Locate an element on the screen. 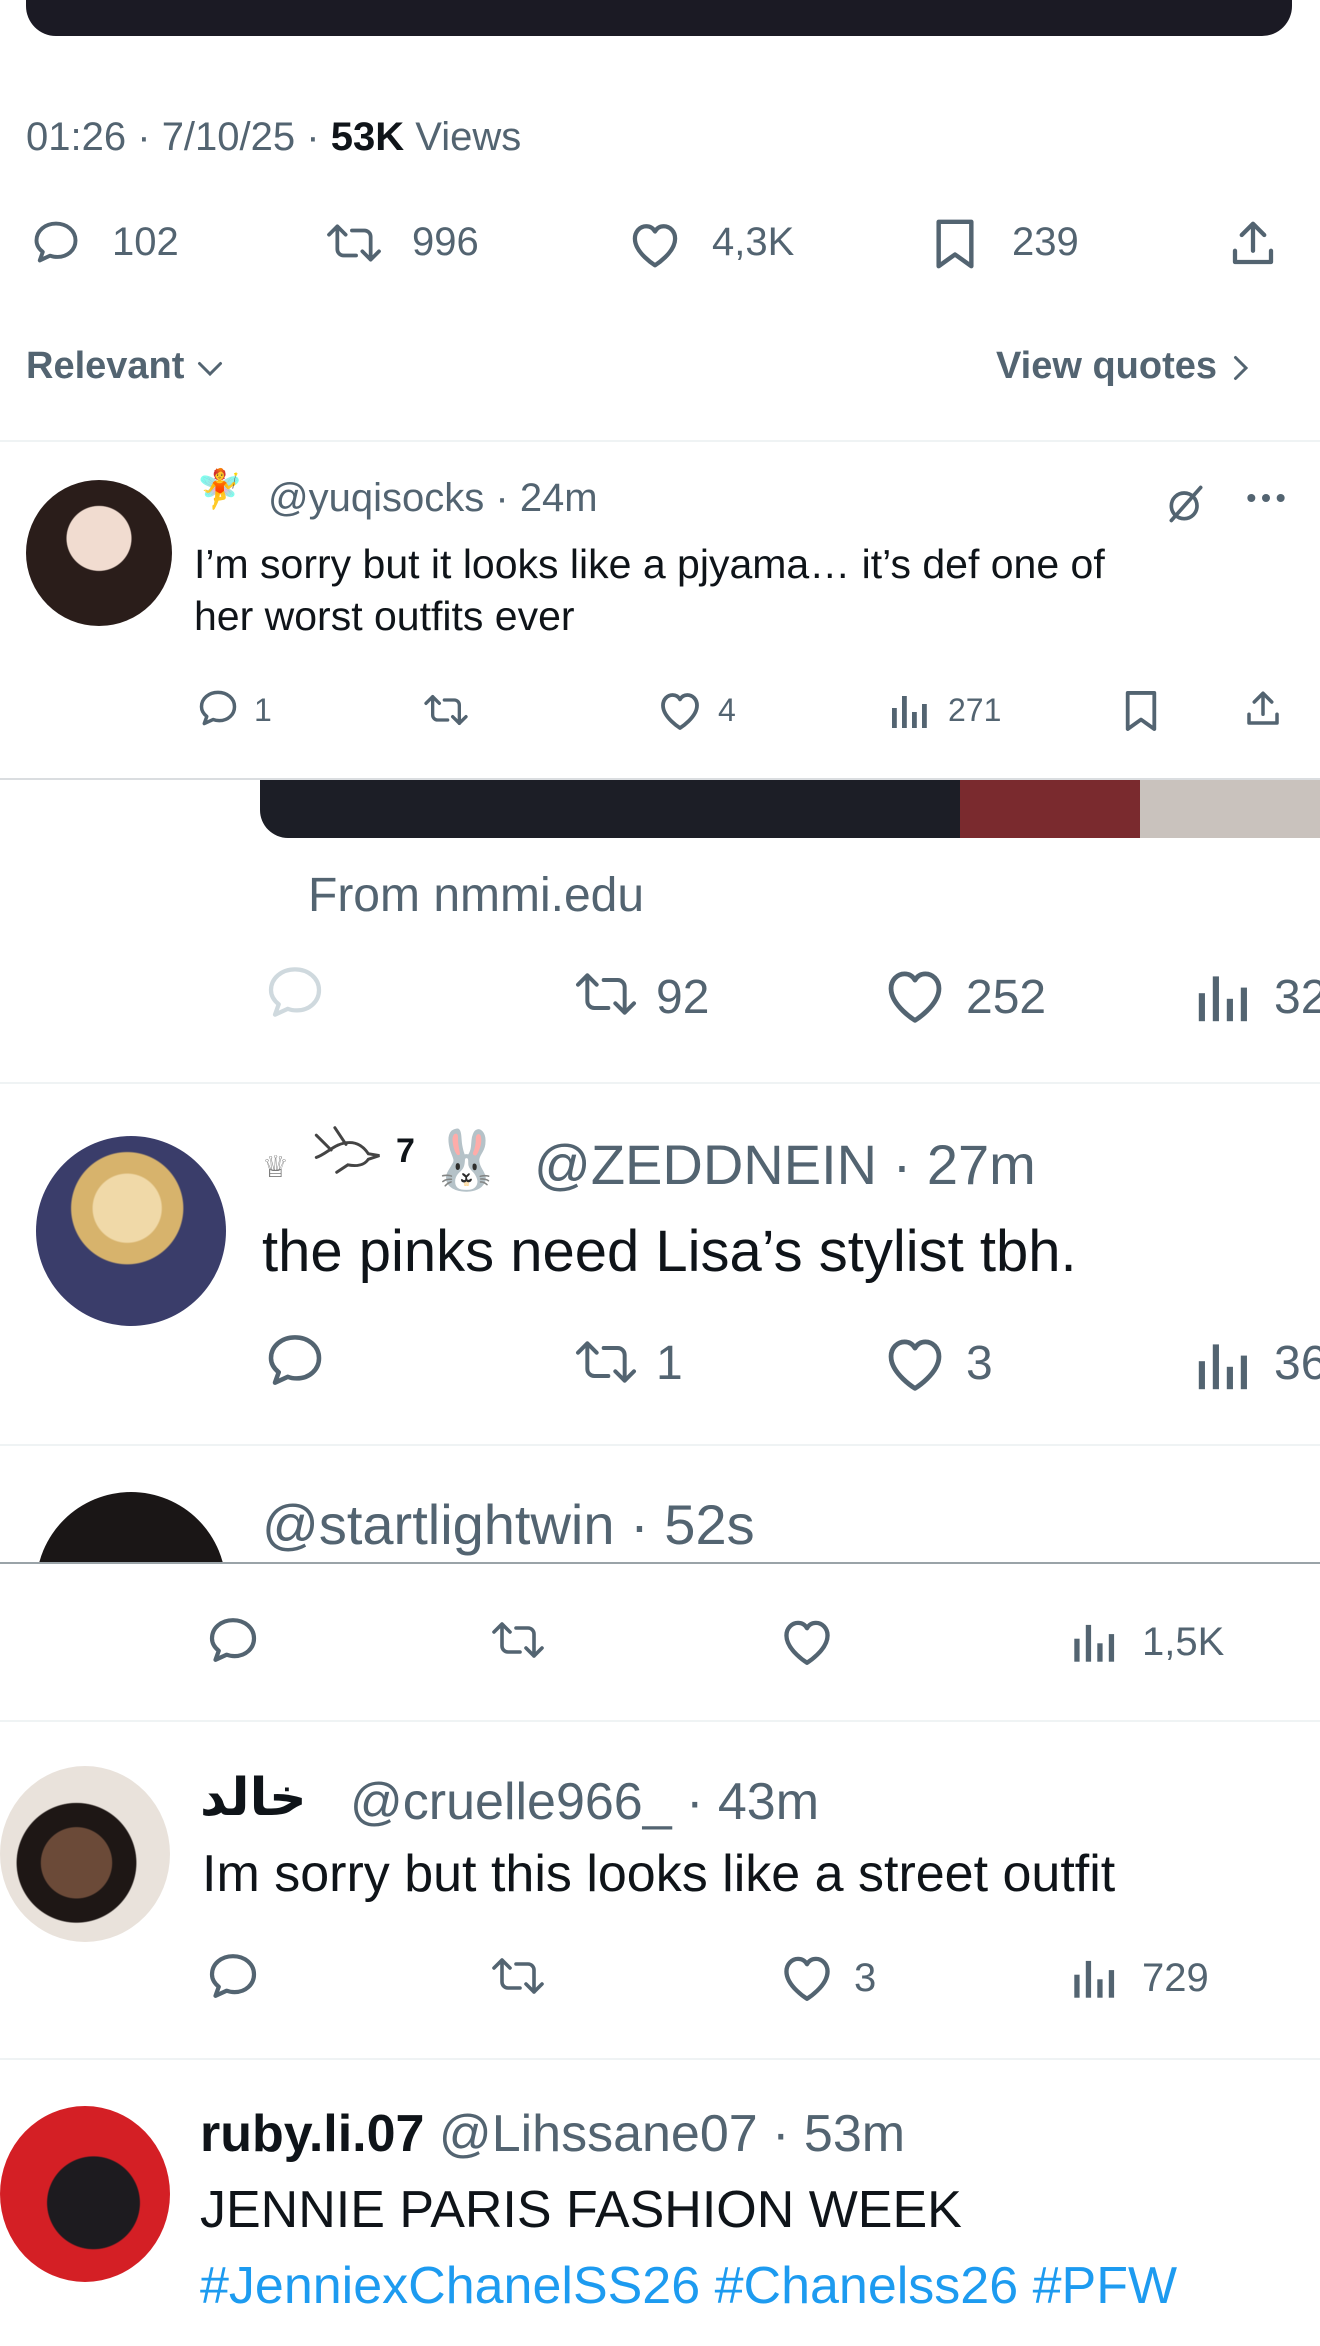  engagement-bar: 102 996 4,3K 239 is located at coordinates (660, 245).